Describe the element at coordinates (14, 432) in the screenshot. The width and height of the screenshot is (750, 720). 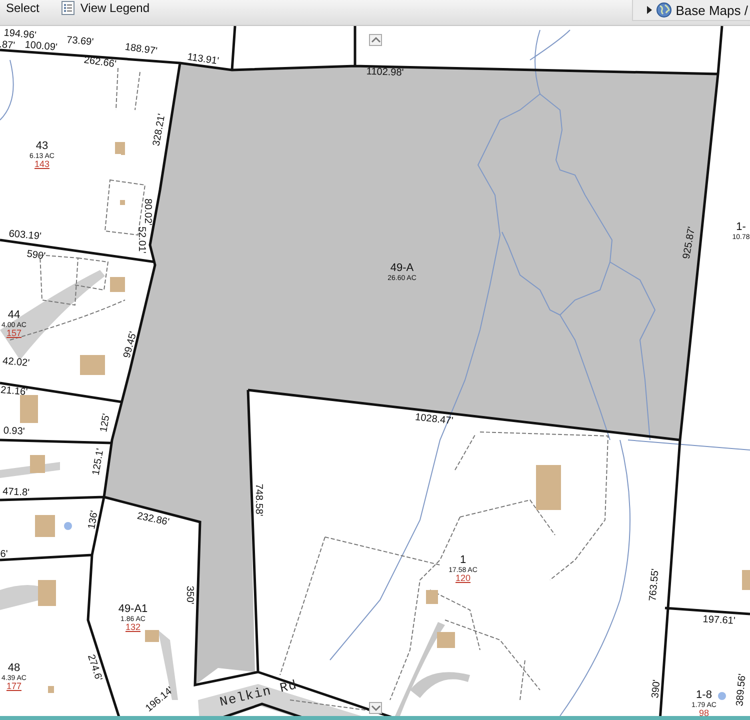
I see `dimension-label: 0.93'` at that location.